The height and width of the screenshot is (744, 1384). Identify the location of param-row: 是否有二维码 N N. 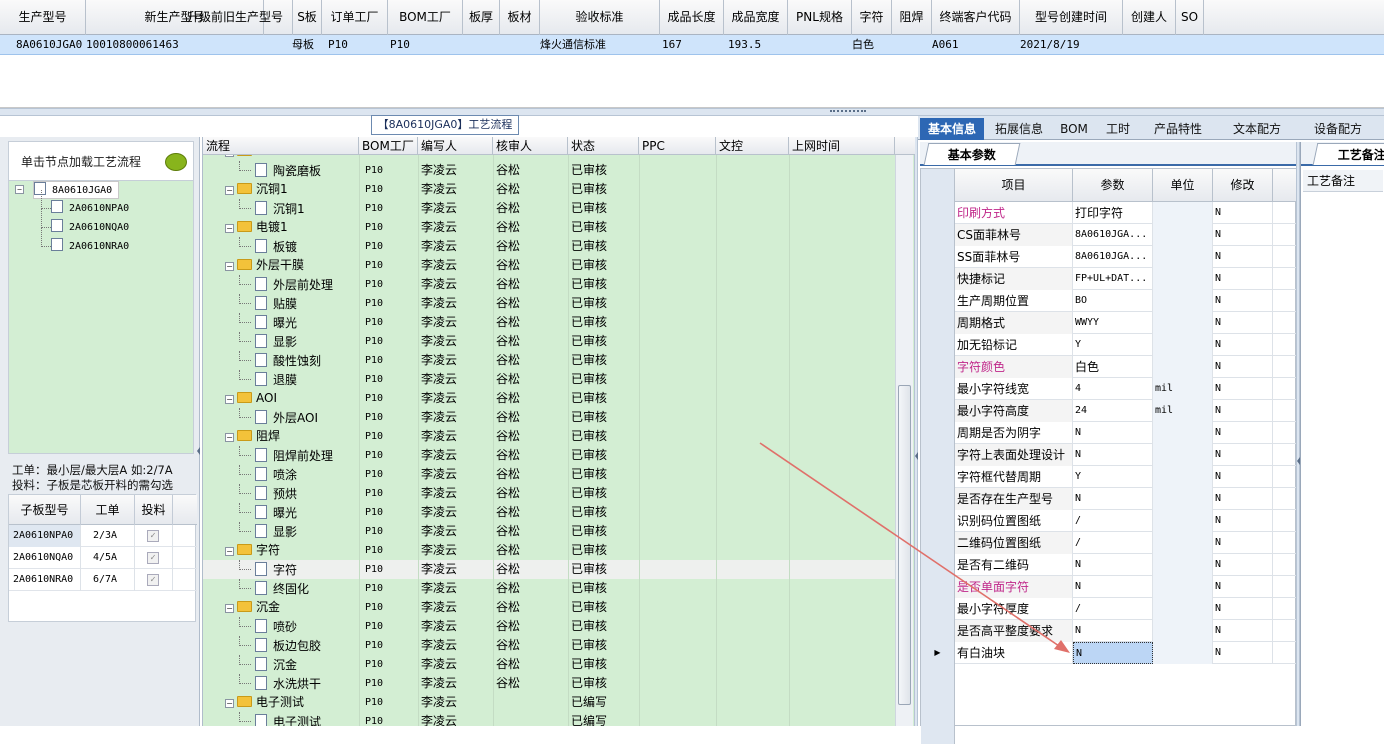
(1109, 565).